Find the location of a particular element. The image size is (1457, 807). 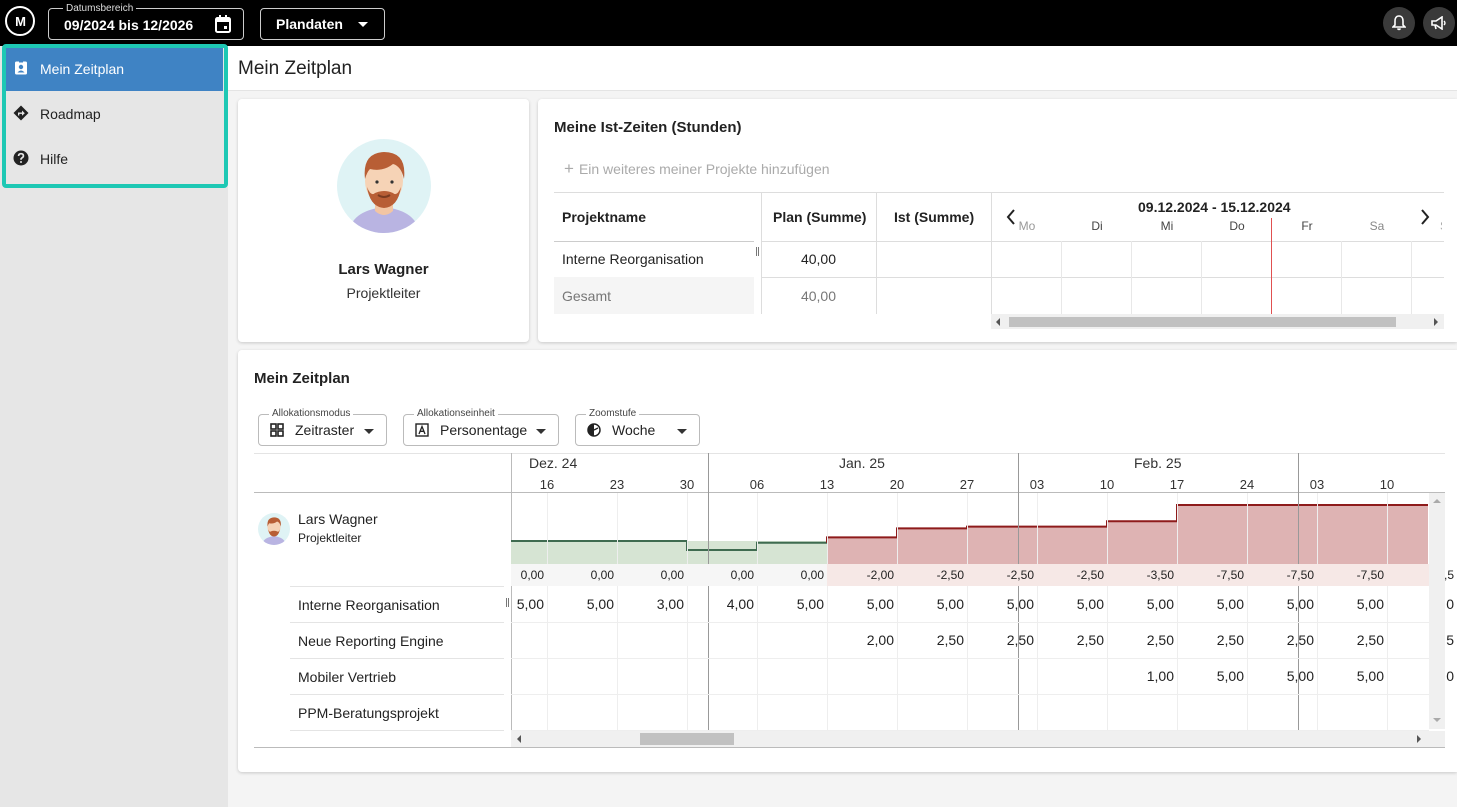

allocation-cell: 4,00 is located at coordinates (722, 604).